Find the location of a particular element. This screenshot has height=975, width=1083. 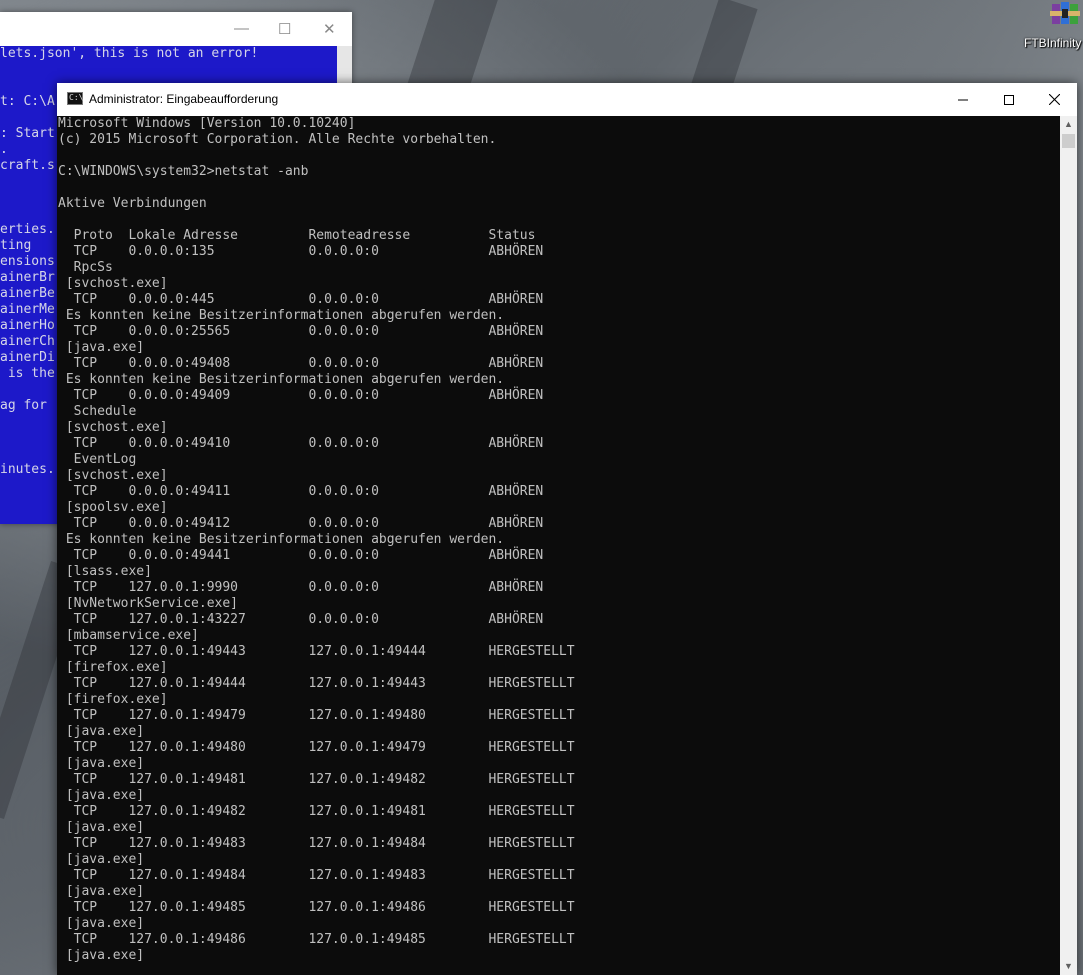

console-line: TCP 127.0.0.1:43227 0.0.0.0:0 ABHÖREN is located at coordinates (301, 619).